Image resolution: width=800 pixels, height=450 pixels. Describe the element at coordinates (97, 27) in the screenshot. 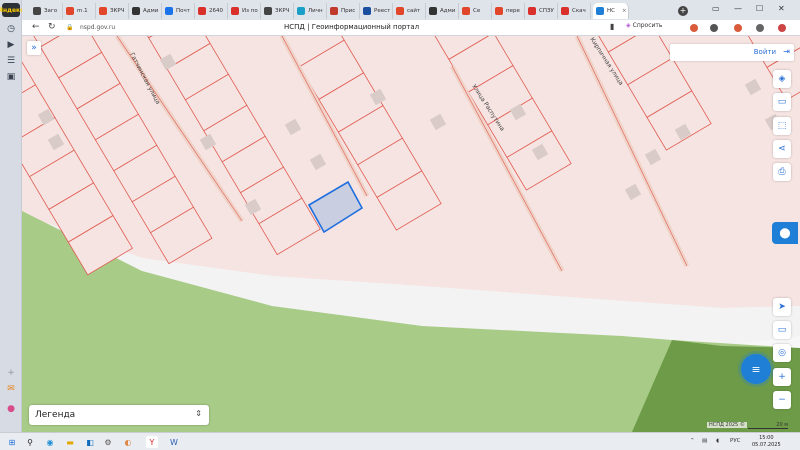

I see `url-field: nspd.gov.ru` at that location.